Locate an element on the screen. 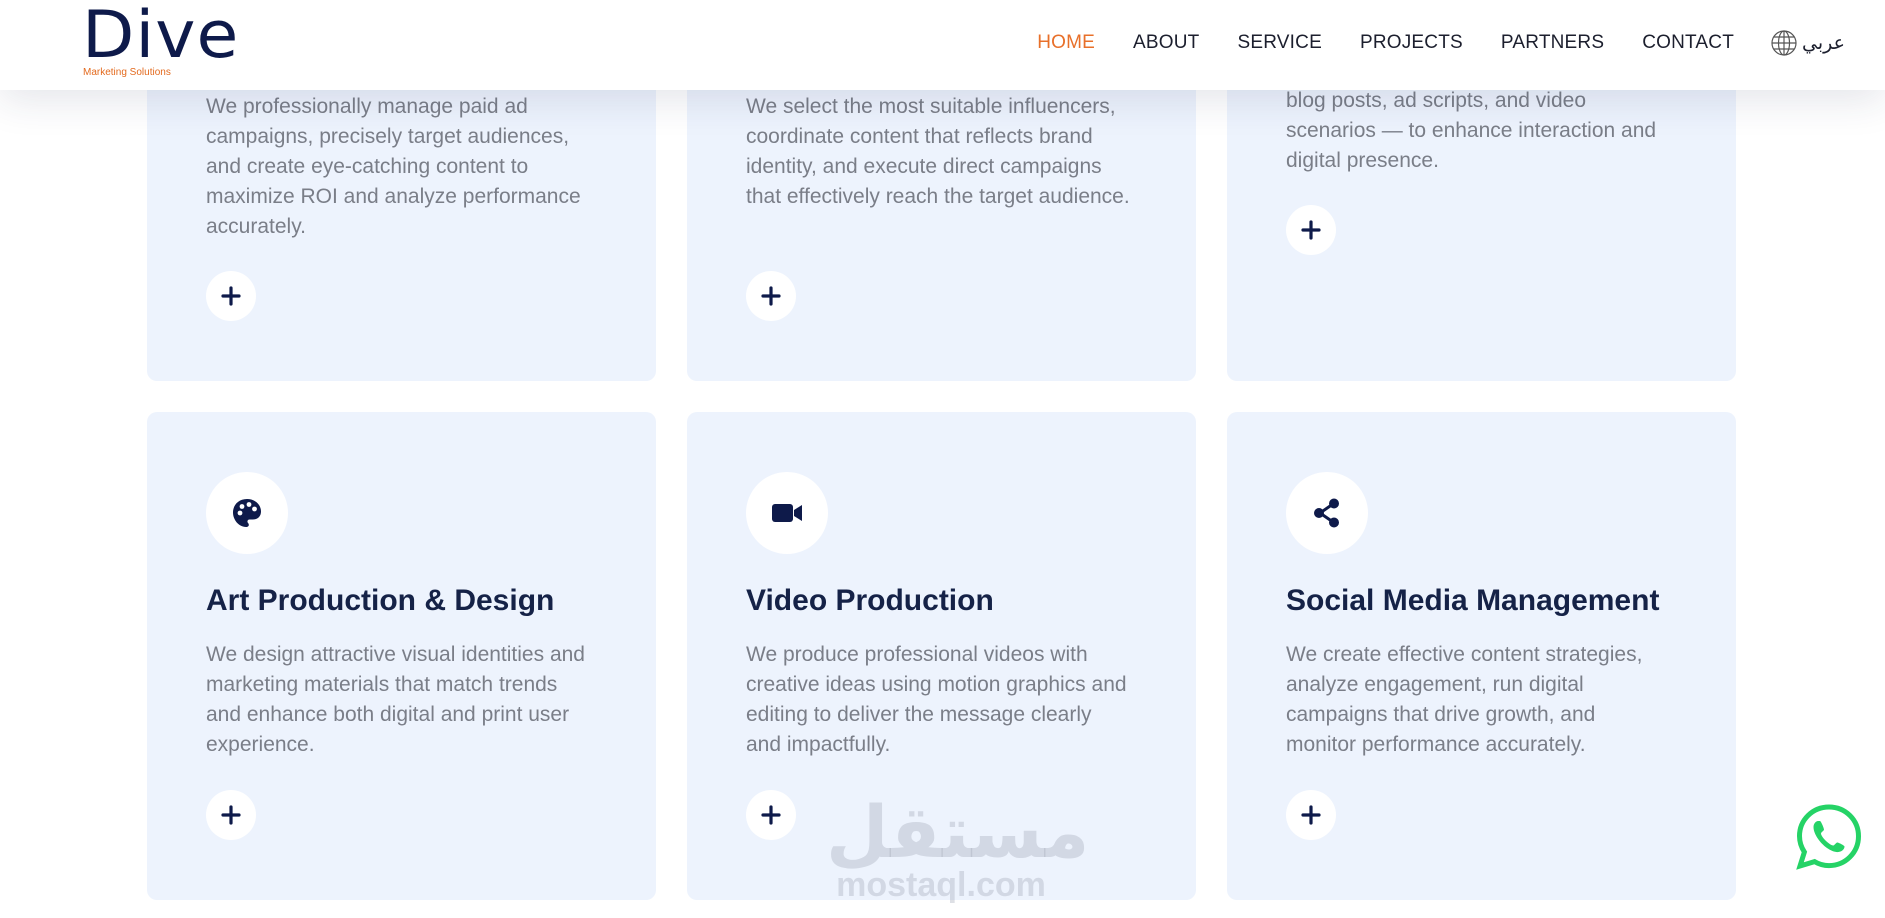  nav-partners: PARTNERS is located at coordinates (1552, 43).